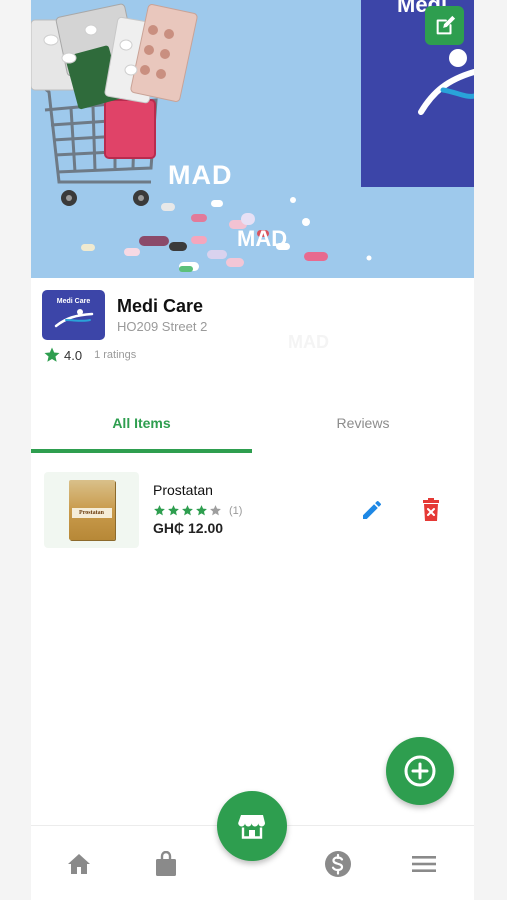 The width and height of the screenshot is (507, 900). I want to click on add-product-button, so click(420, 771).